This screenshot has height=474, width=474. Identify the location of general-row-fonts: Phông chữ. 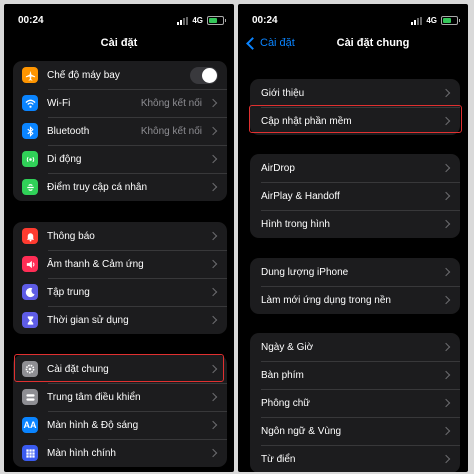
(355, 403).